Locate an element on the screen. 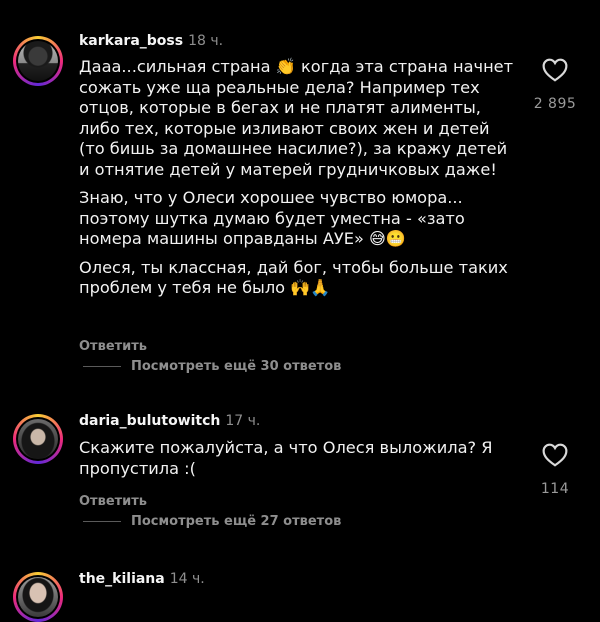 This screenshot has width=600, height=622. like-control: 114 is located at coordinates (555, 470).